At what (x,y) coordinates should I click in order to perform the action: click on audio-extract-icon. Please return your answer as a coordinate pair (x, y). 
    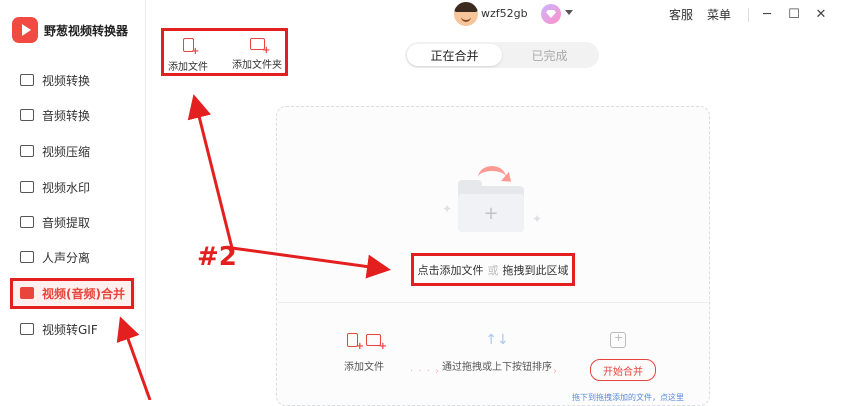
    Looking at the image, I should click on (27, 222).